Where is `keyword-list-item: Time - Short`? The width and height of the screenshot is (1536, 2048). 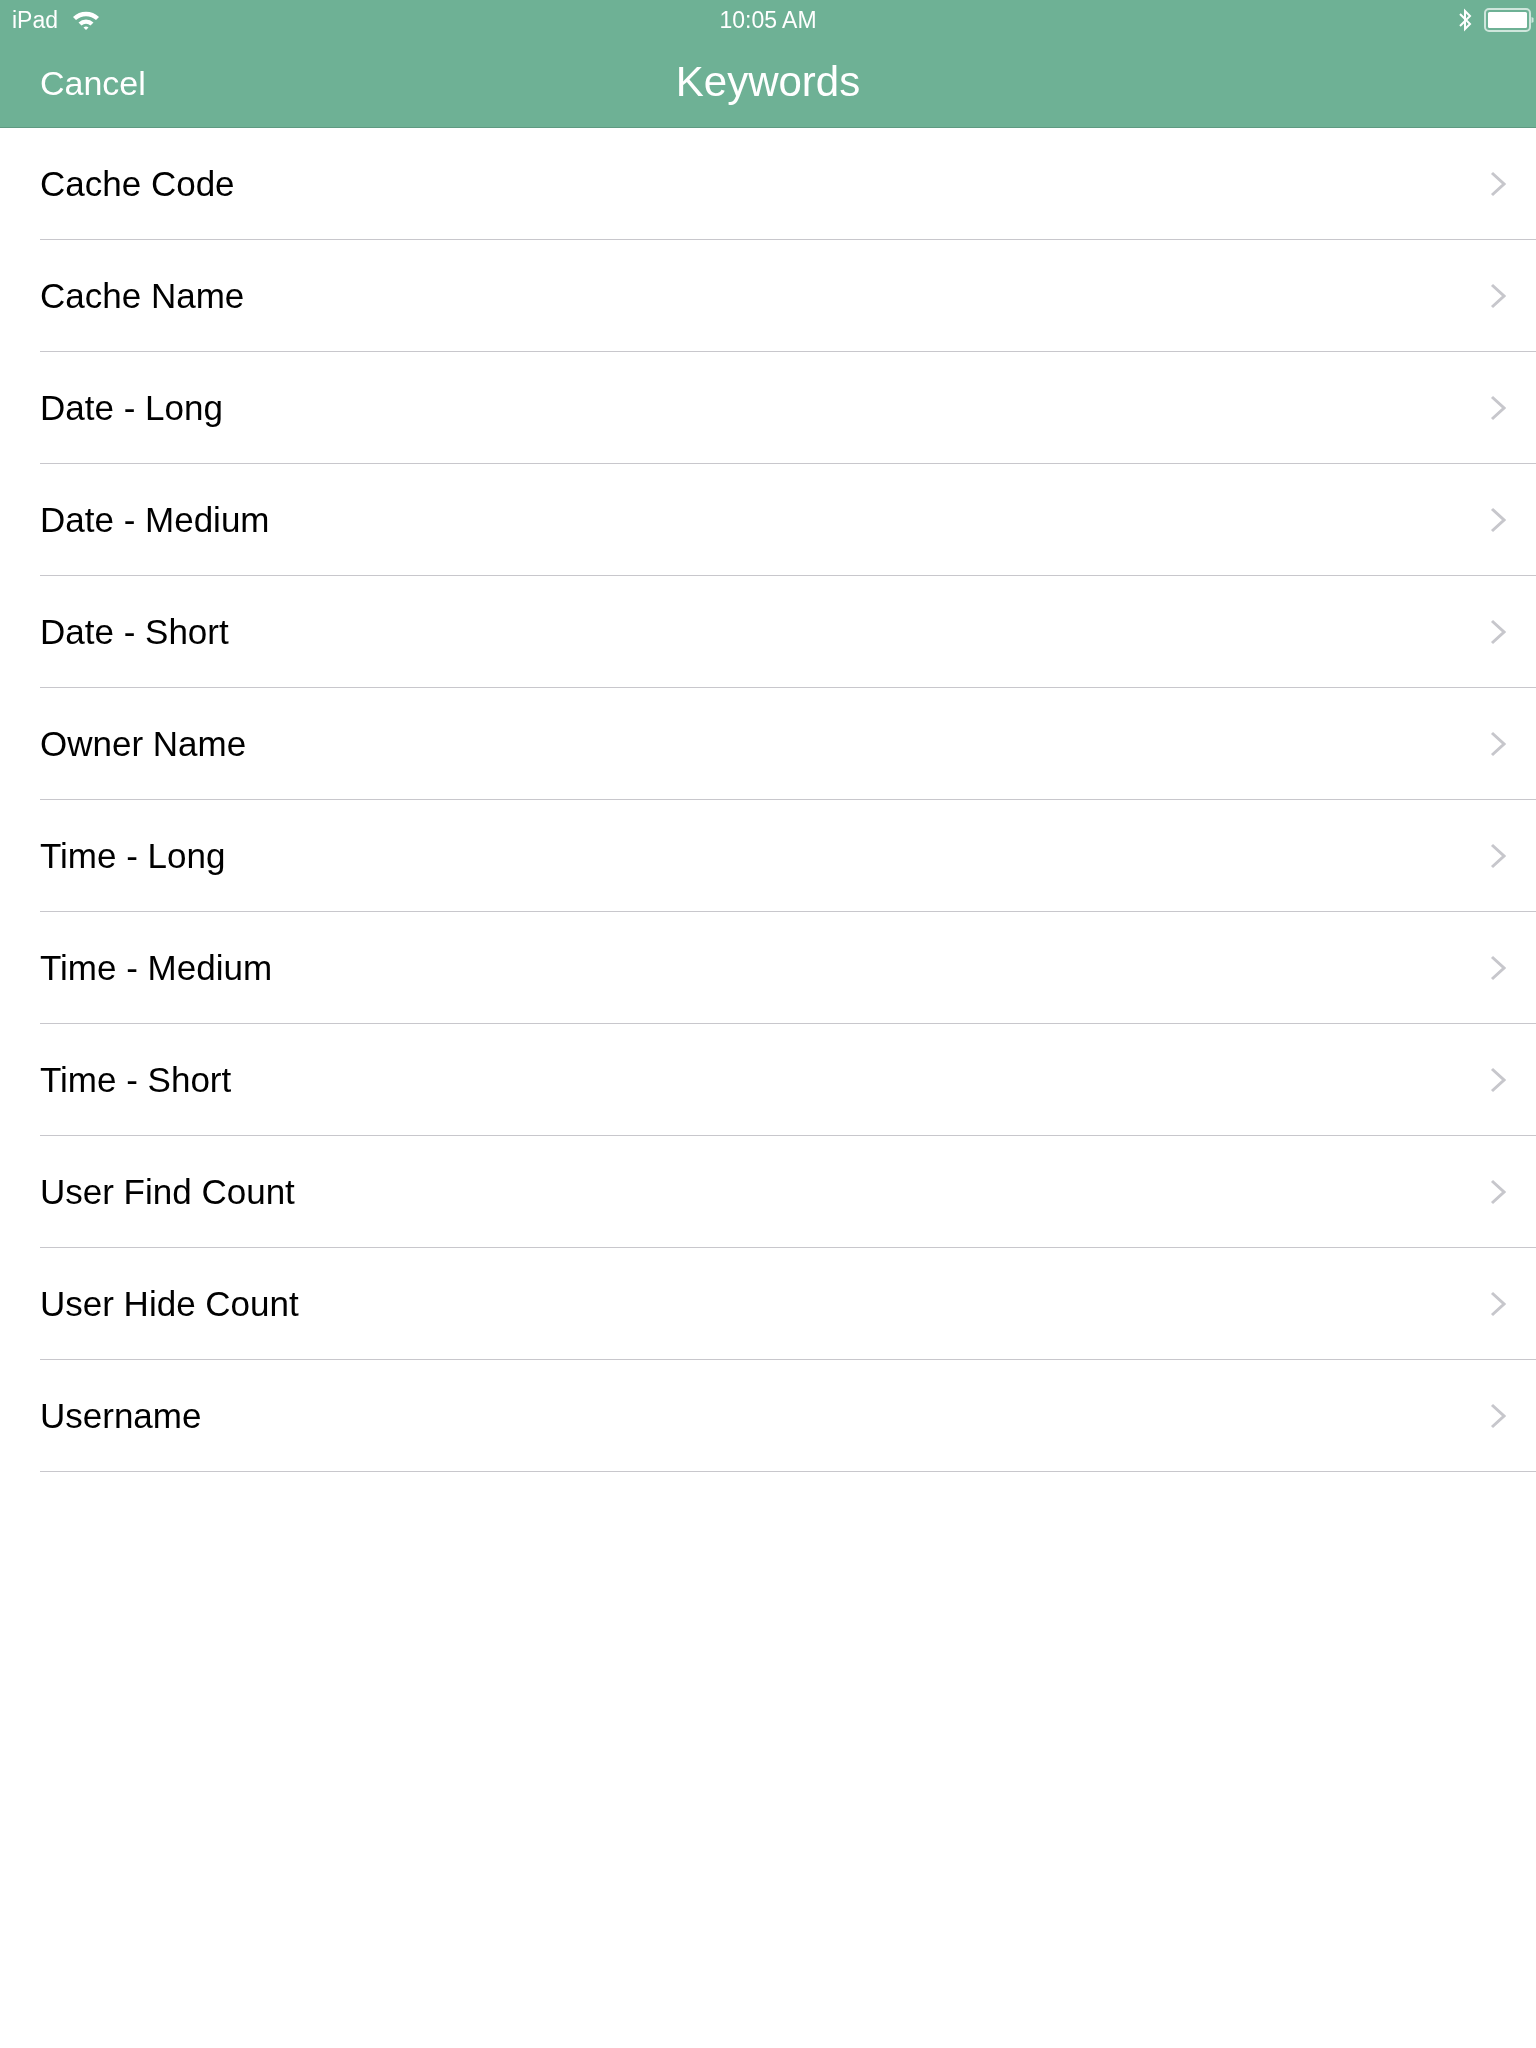 keyword-list-item: Time - Short is located at coordinates (788, 1080).